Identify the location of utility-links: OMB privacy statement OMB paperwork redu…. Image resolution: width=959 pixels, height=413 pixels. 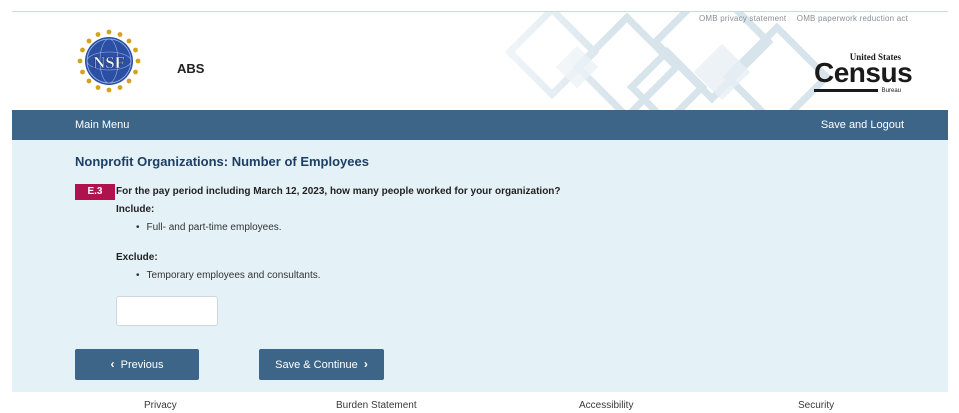
(799, 18).